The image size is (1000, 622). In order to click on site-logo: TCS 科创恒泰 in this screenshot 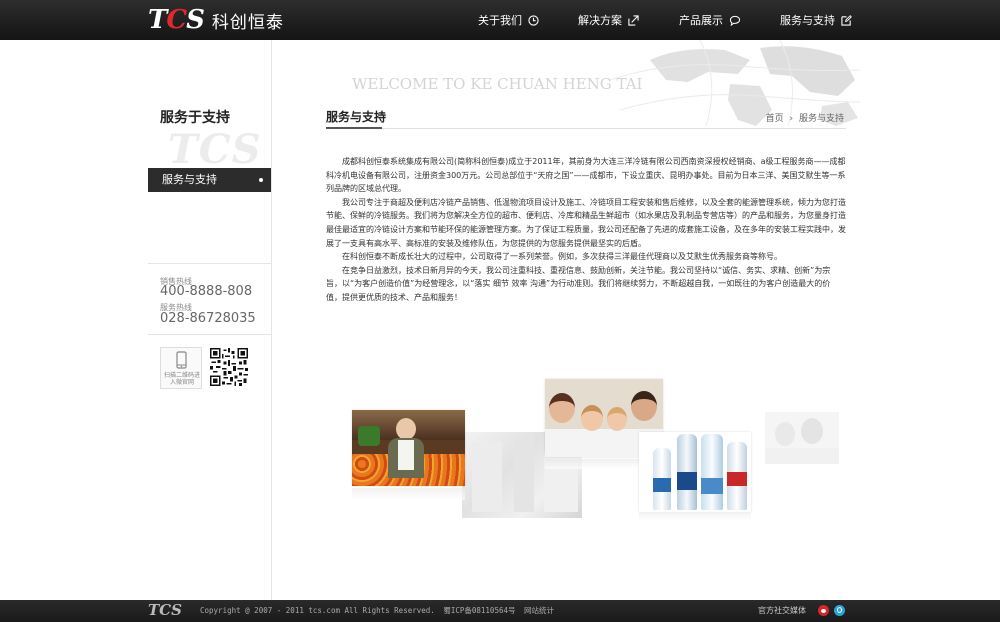, I will do `click(216, 20)`.